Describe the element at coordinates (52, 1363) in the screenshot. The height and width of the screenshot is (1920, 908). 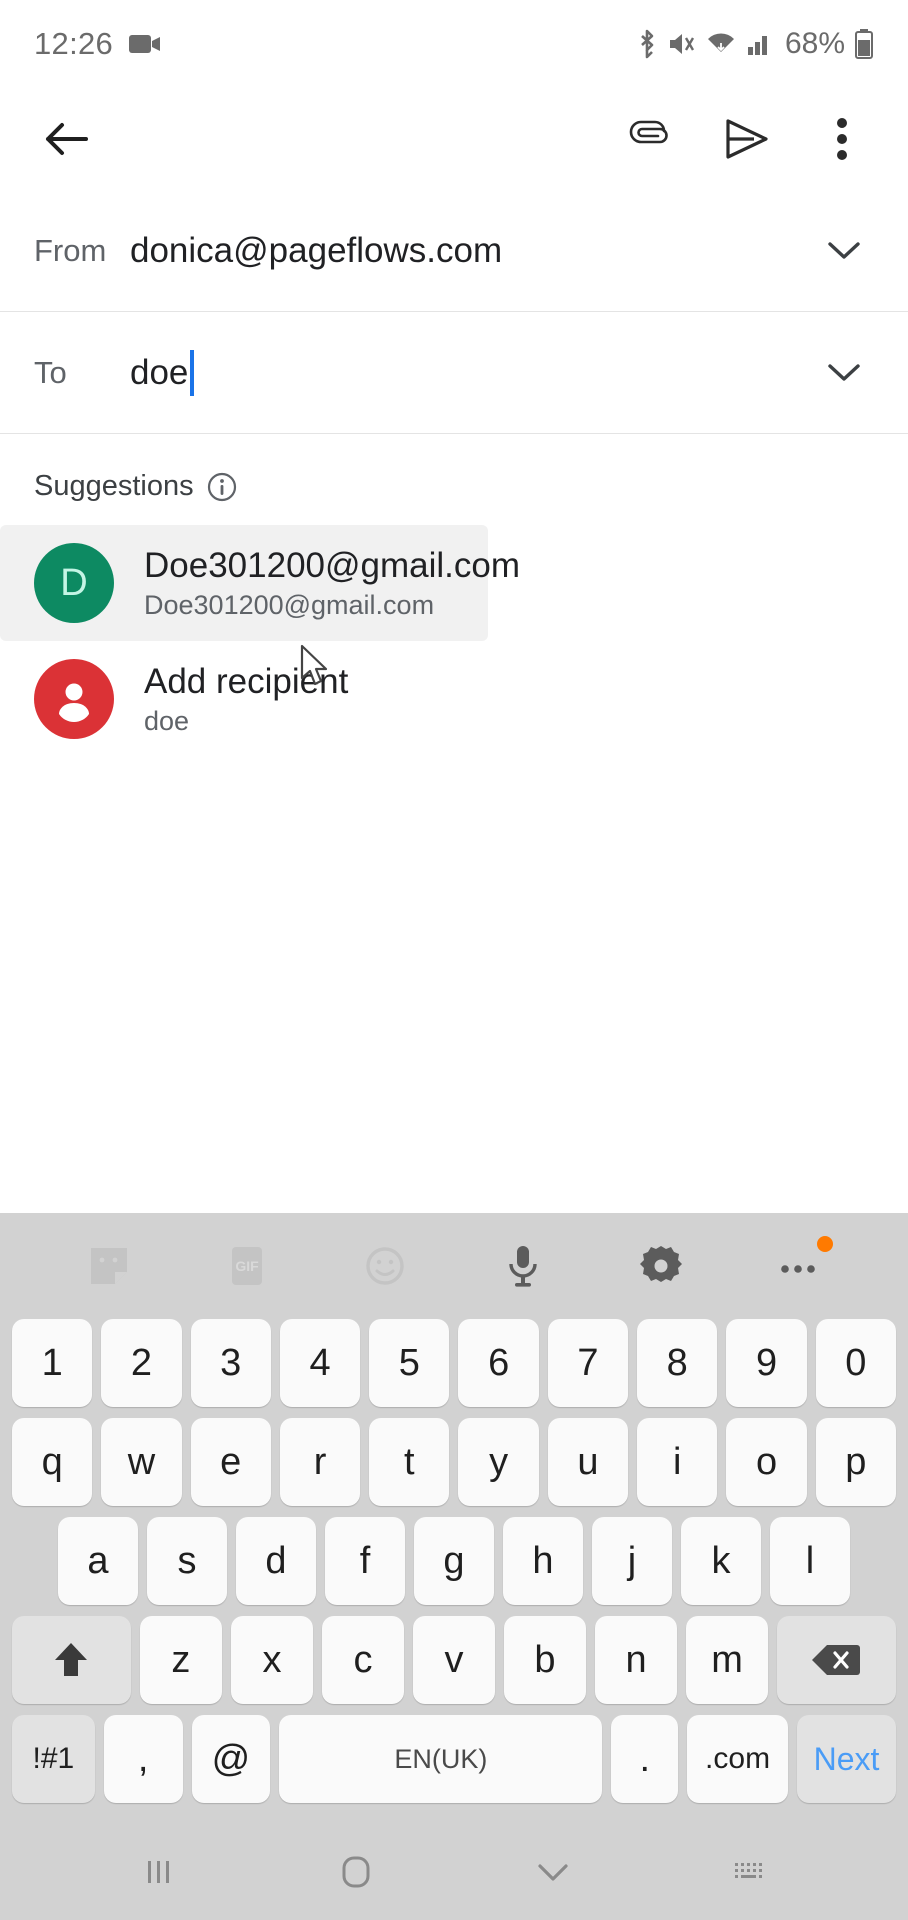
I see `key-1: 1` at that location.